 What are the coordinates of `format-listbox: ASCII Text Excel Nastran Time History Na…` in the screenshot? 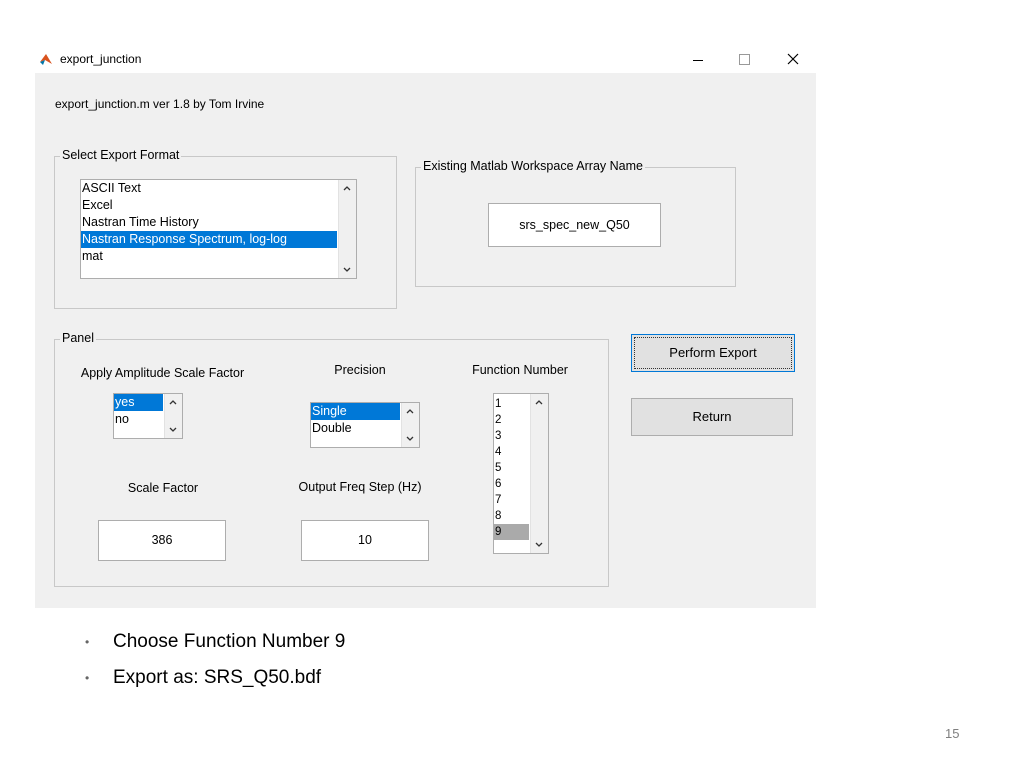 It's located at (218, 229).